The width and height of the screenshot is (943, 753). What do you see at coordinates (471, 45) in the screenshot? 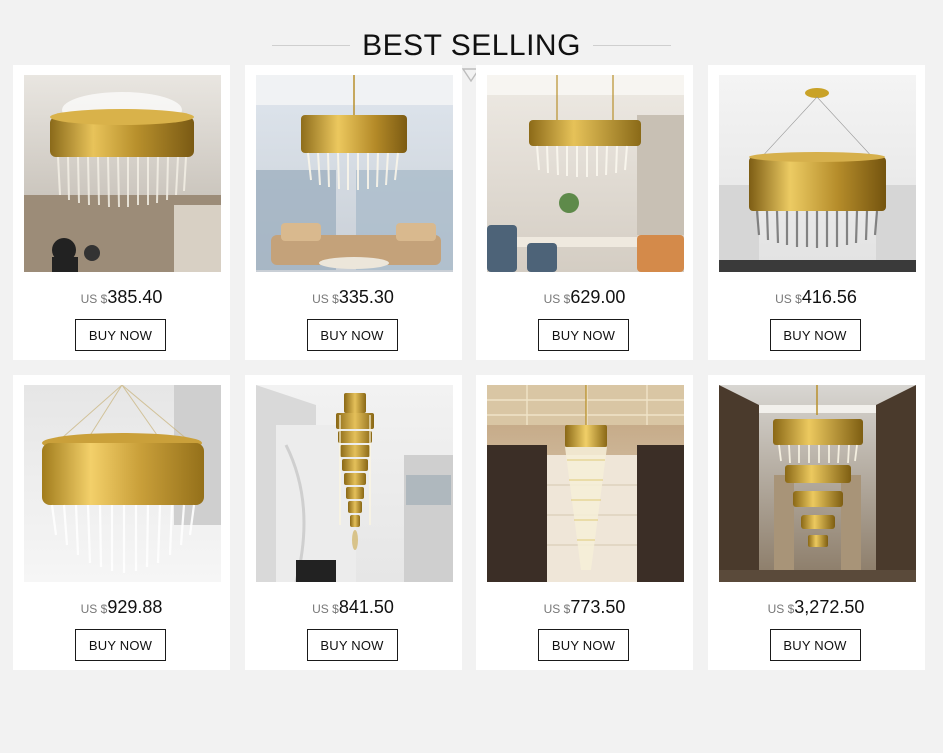
I see `section-title: BEST SELLING` at bounding box center [471, 45].